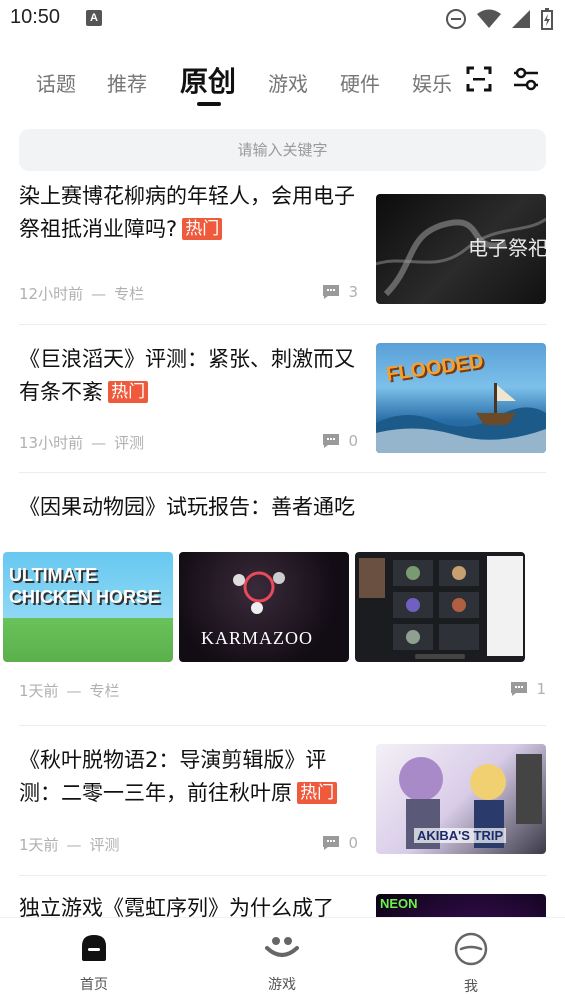 The width and height of the screenshot is (565, 1004). I want to click on article-title: 独立游戏《霓虹序列》为什么成了, so click(176, 906).